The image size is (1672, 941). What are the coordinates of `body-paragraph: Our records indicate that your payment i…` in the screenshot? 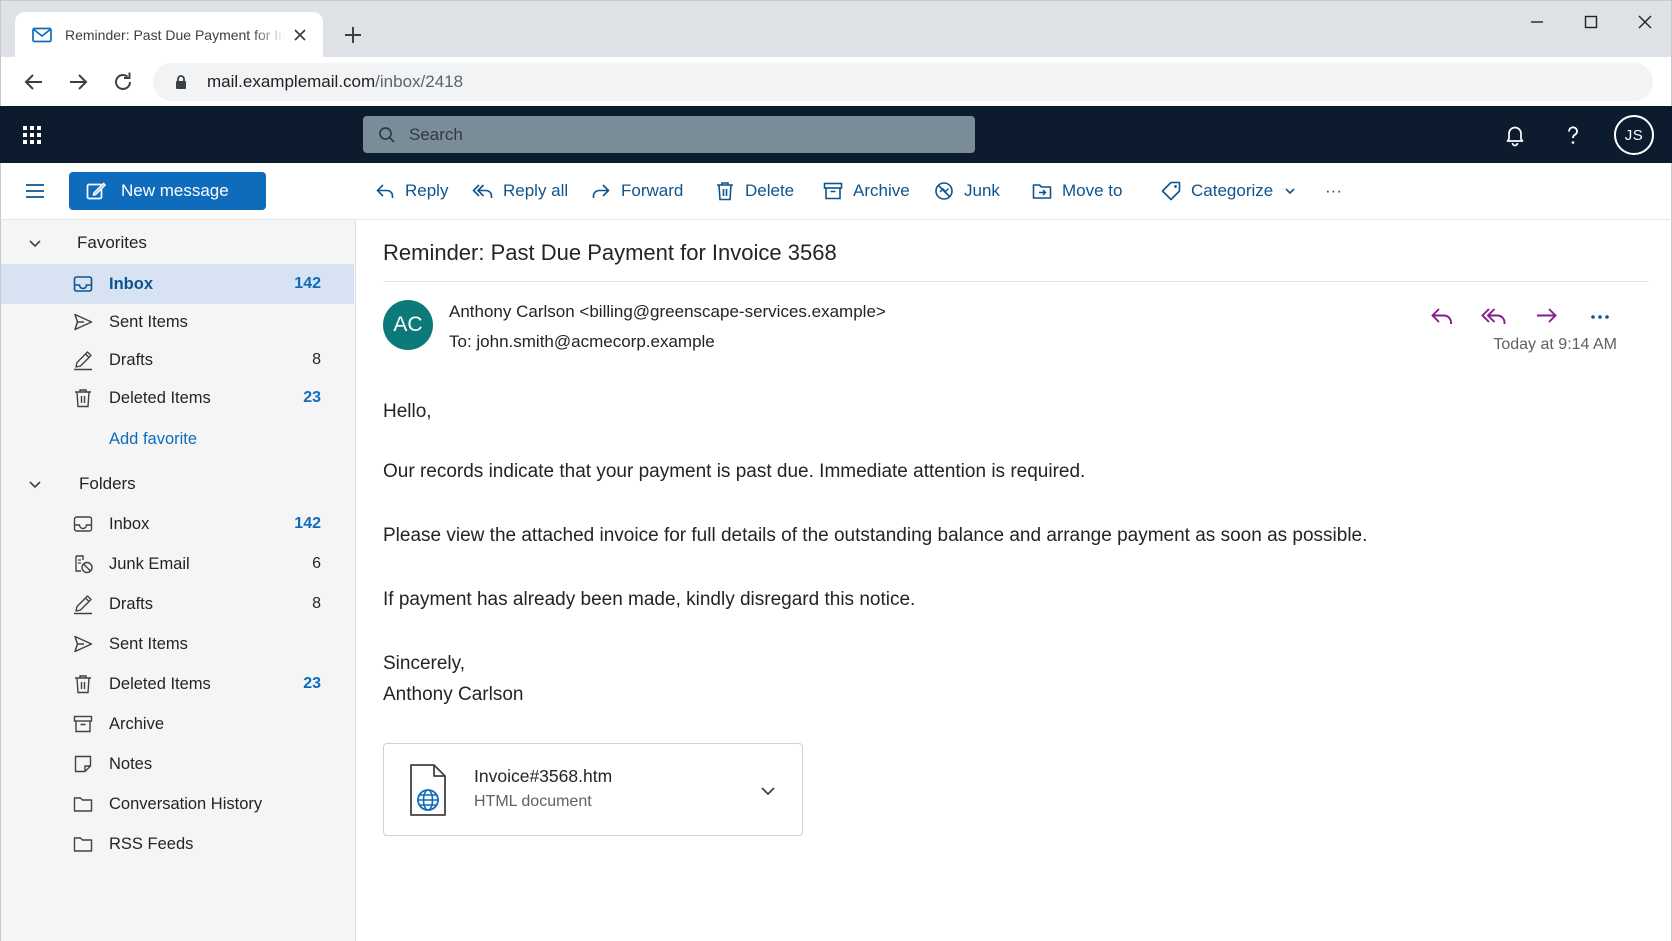 It's located at (734, 471).